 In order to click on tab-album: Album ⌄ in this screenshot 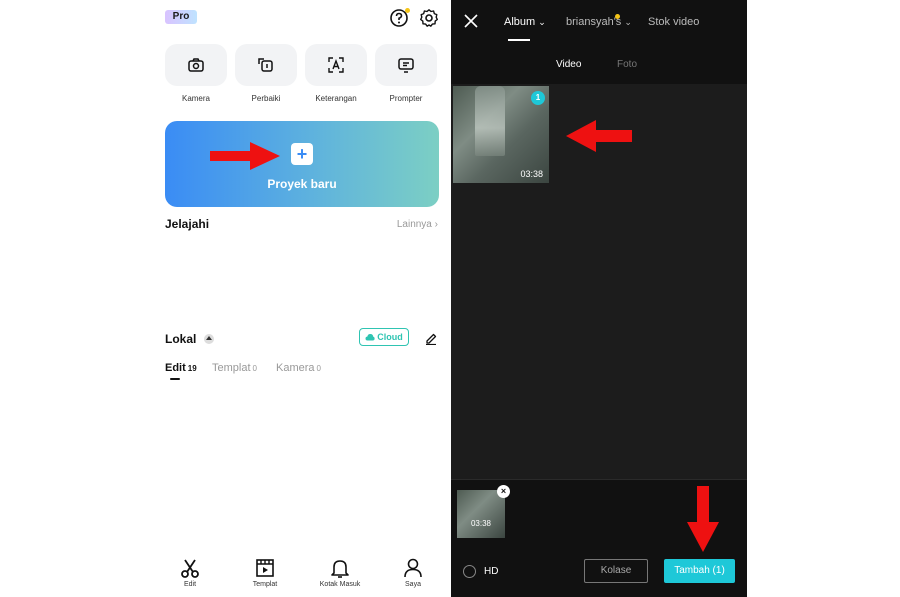, I will do `click(525, 22)`.